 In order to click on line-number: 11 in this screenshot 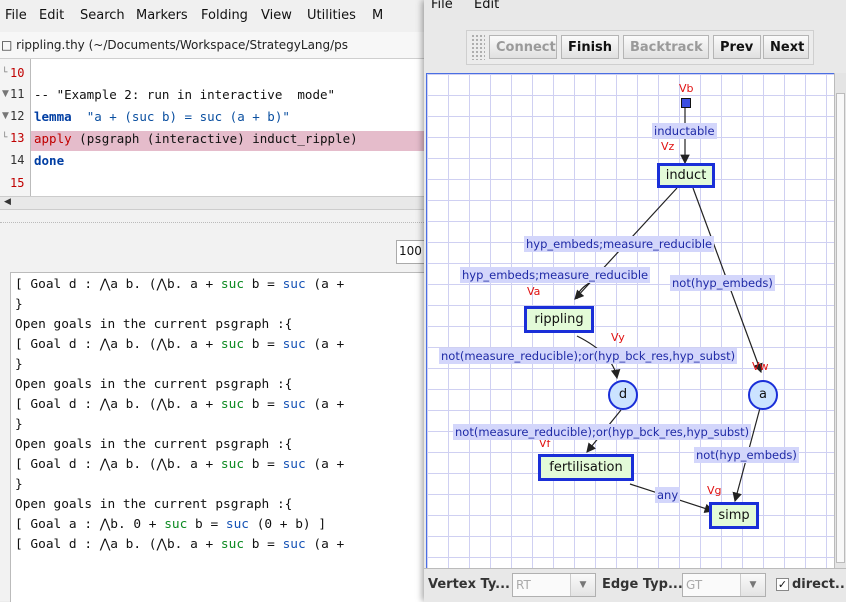, I will do `click(17, 94)`.